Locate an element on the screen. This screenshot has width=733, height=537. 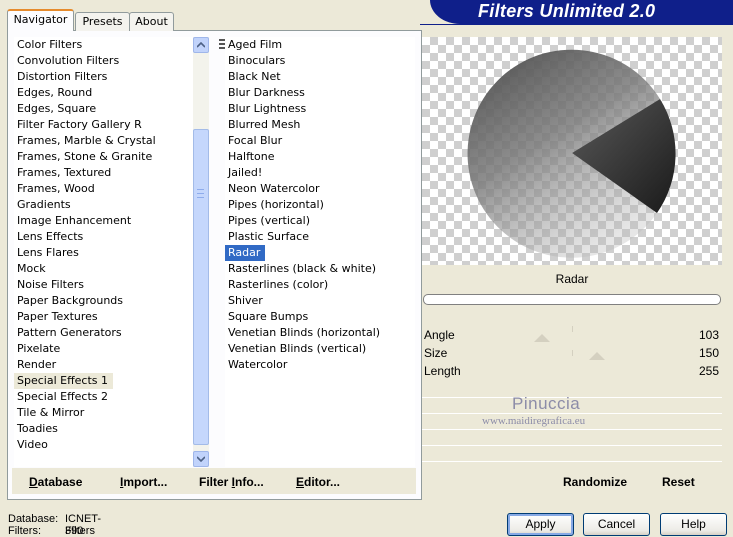
list-row: Rasterlines (black & white) is located at coordinates (320, 269).